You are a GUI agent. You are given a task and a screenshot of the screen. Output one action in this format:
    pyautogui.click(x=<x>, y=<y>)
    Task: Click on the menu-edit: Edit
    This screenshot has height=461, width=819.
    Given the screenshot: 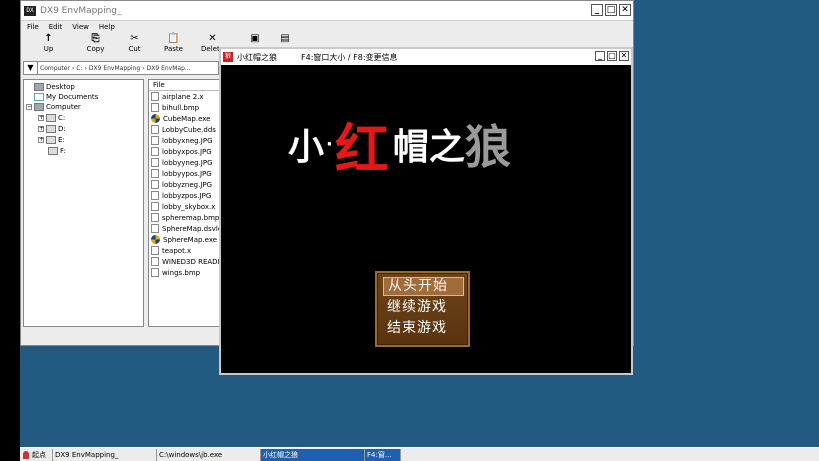 What is the action you would take?
    pyautogui.click(x=56, y=27)
    